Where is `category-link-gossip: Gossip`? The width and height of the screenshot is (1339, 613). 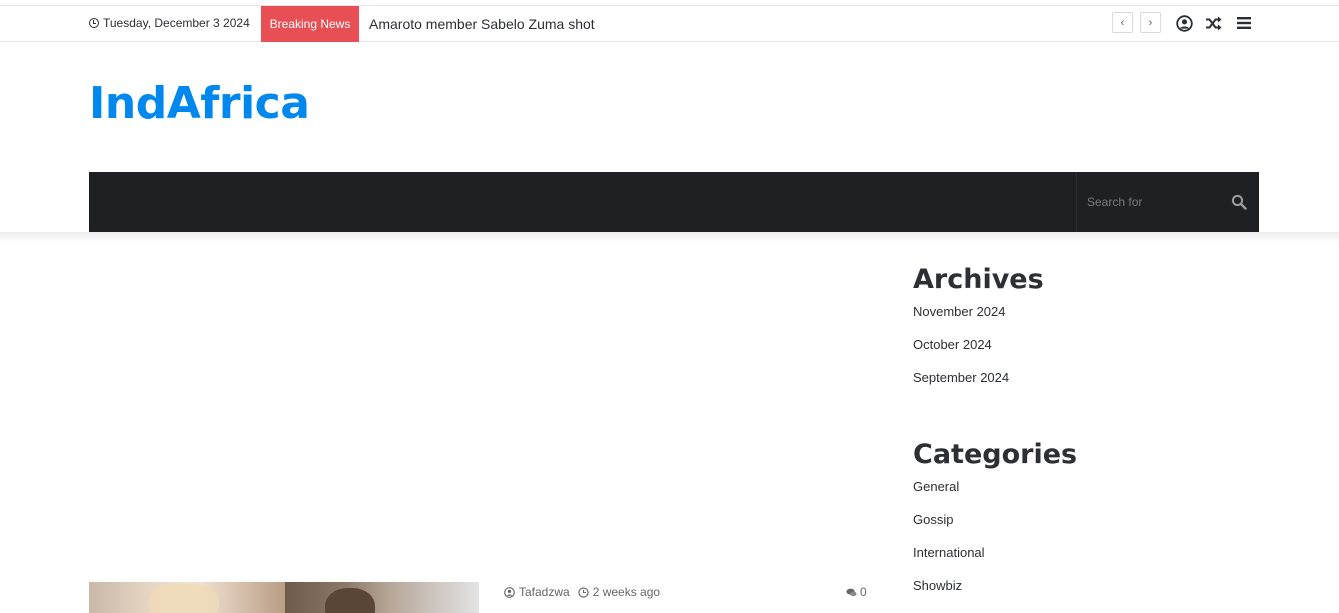 category-link-gossip: Gossip is located at coordinates (933, 519).